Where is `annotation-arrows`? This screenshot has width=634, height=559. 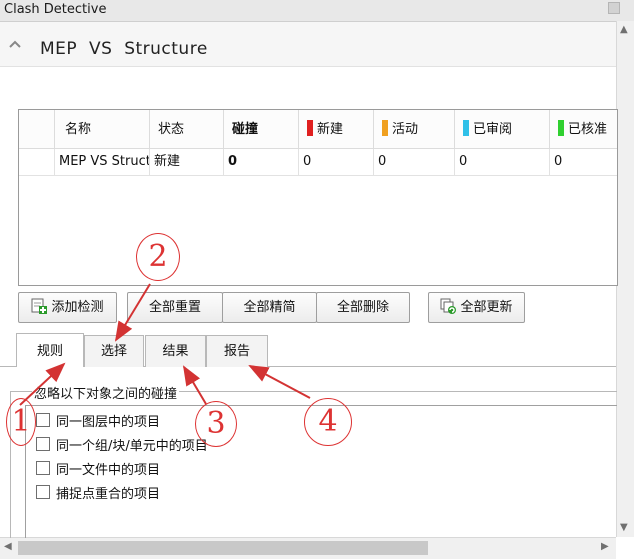
annotation-arrows is located at coordinates (165, 344).